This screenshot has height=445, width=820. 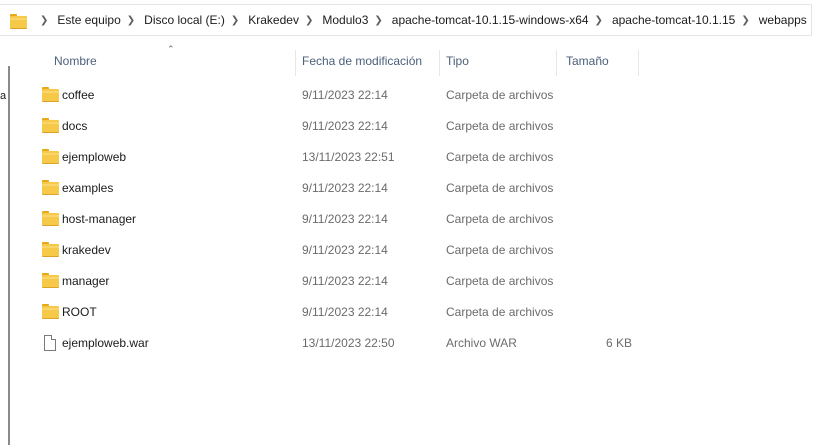 I want to click on file-type: Archivo WAR, so click(x=481, y=343).